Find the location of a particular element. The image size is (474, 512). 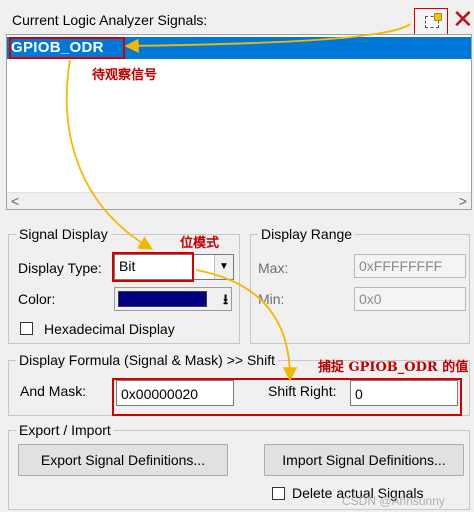

arrow-to-and-mask is located at coordinates (246, 325).